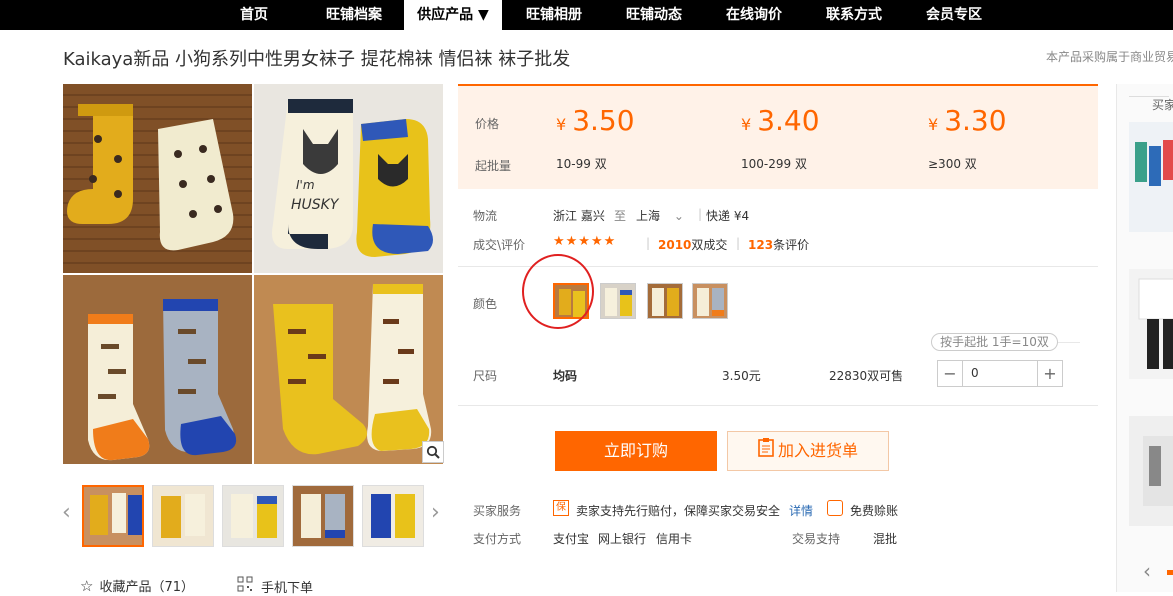 Image resolution: width=1173 pixels, height=596 pixels. I want to click on tier-qty-1: 10-99 双, so click(581, 163).